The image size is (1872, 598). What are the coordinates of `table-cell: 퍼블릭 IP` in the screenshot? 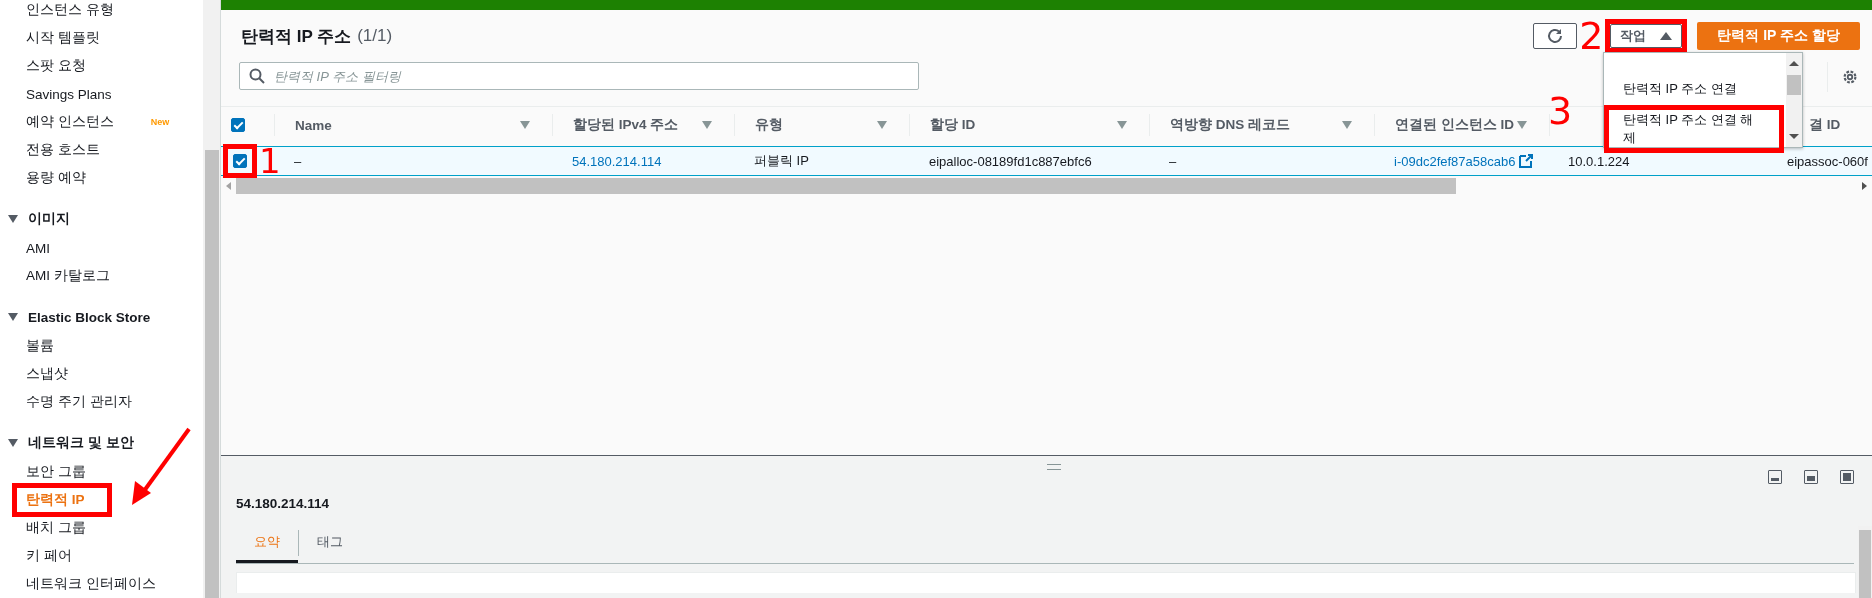 It's located at (781, 161).